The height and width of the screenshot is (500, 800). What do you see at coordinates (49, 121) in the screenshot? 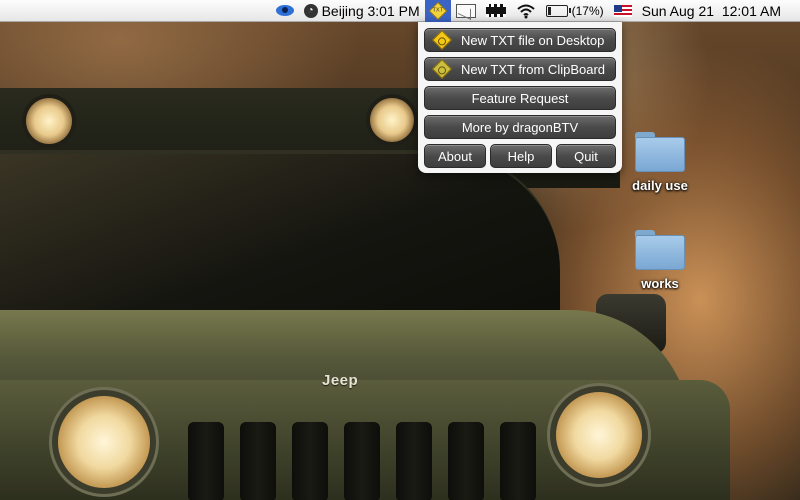
I see `wallpaper-roof-light-left` at bounding box center [49, 121].